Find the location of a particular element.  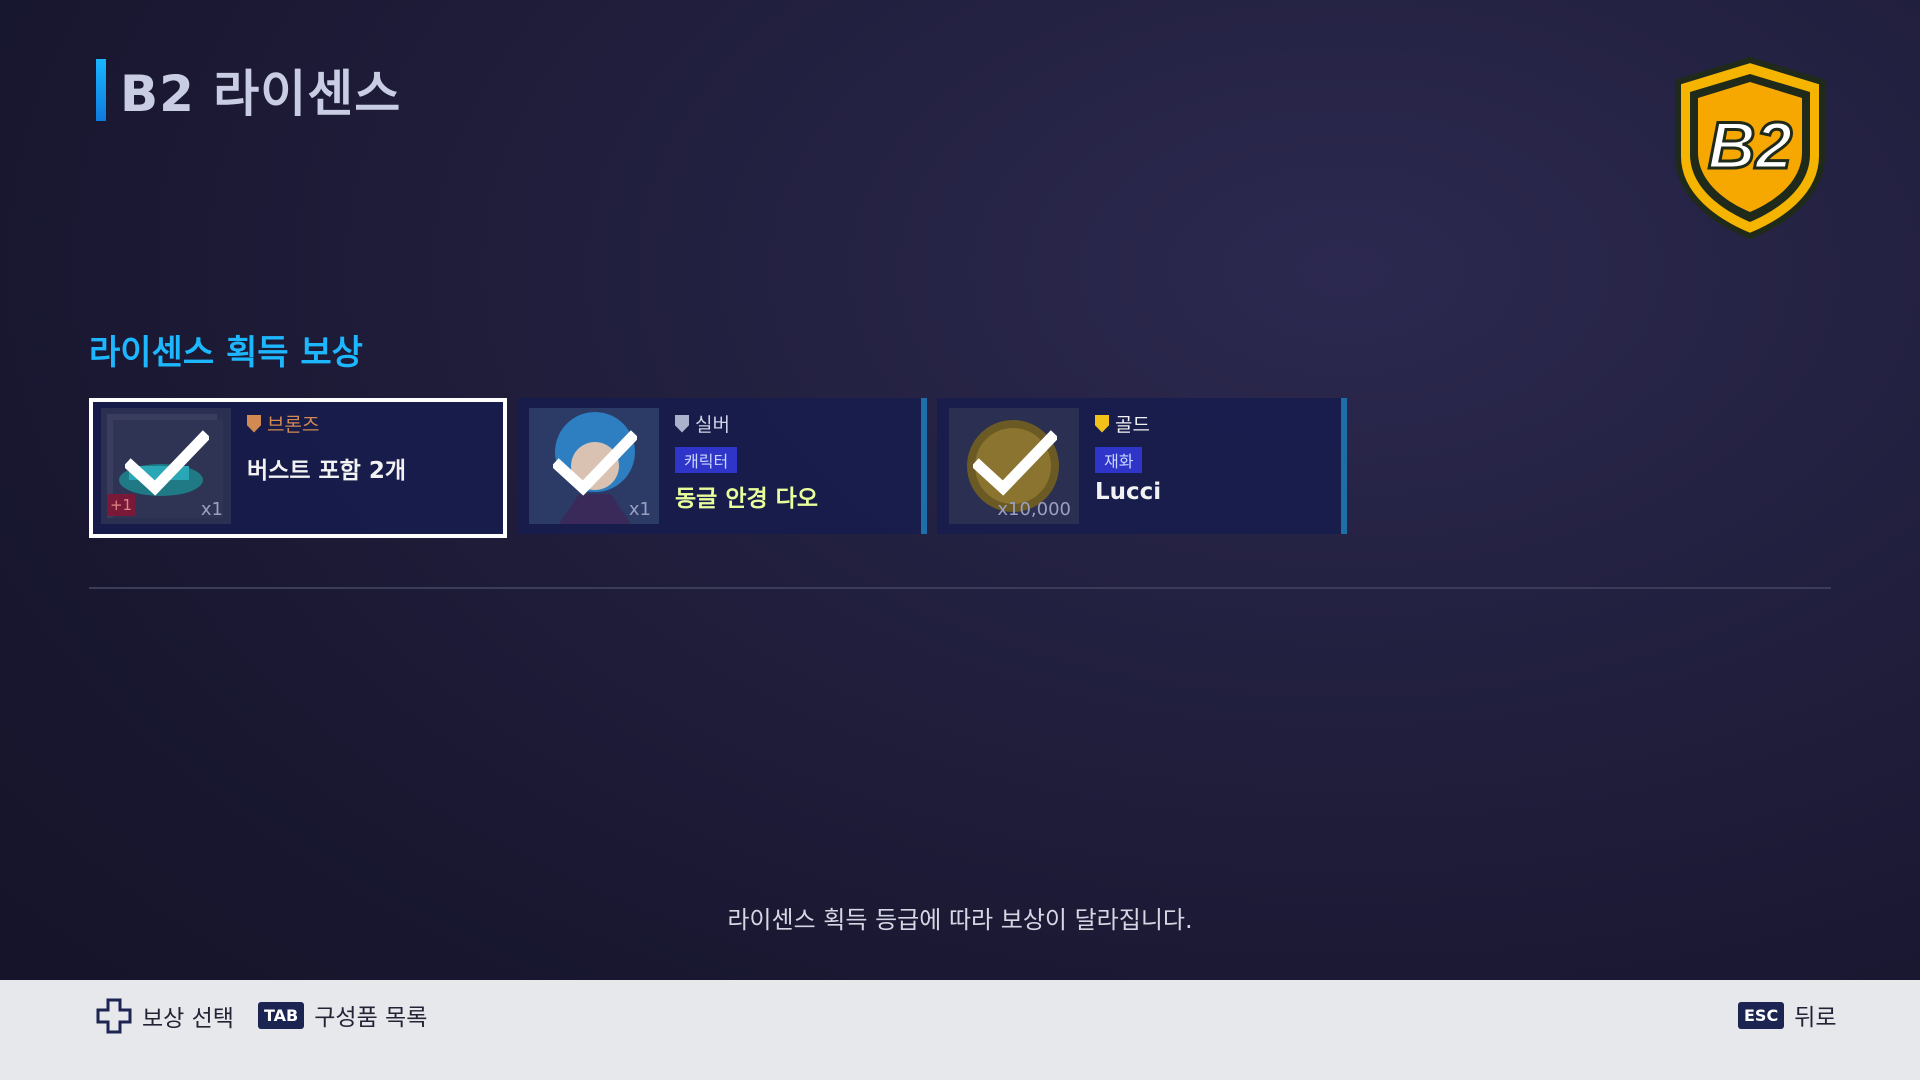

section-title: 라이센스 획득 보상 is located at coordinates (226, 353).